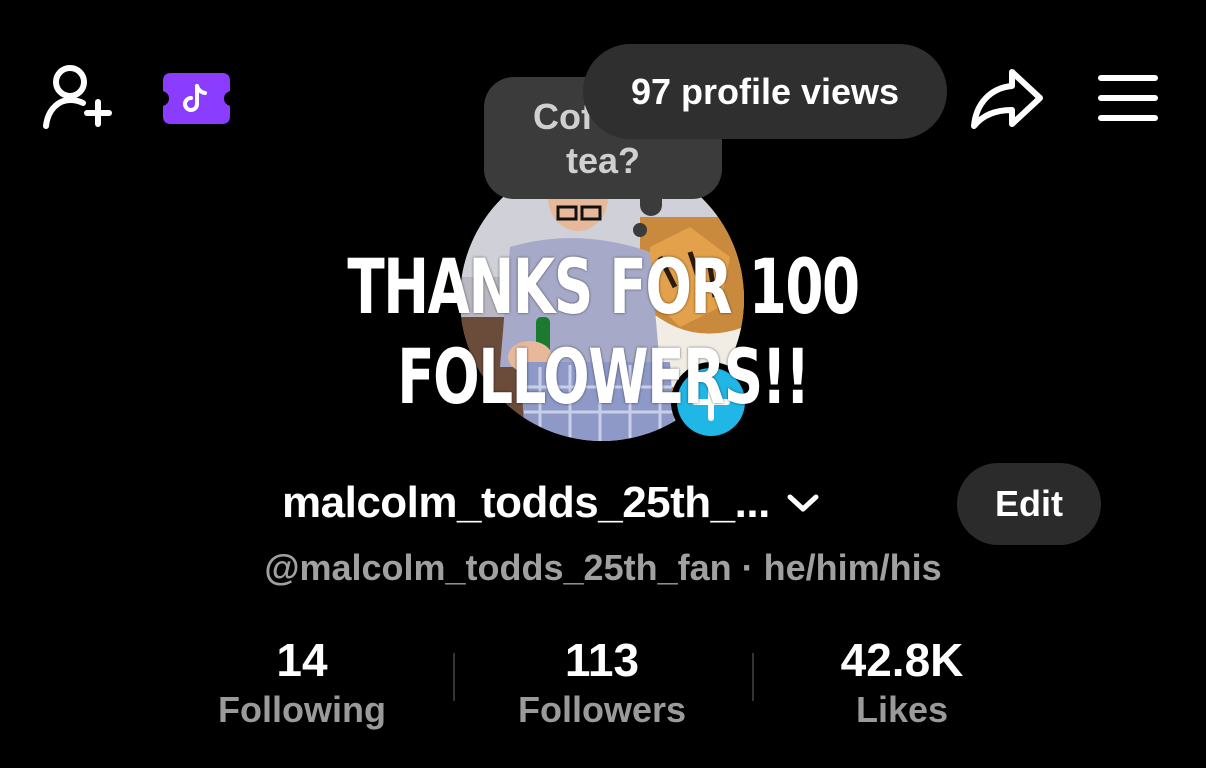 This screenshot has width=1206, height=768. I want to click on stat-label: Following, so click(302, 709).